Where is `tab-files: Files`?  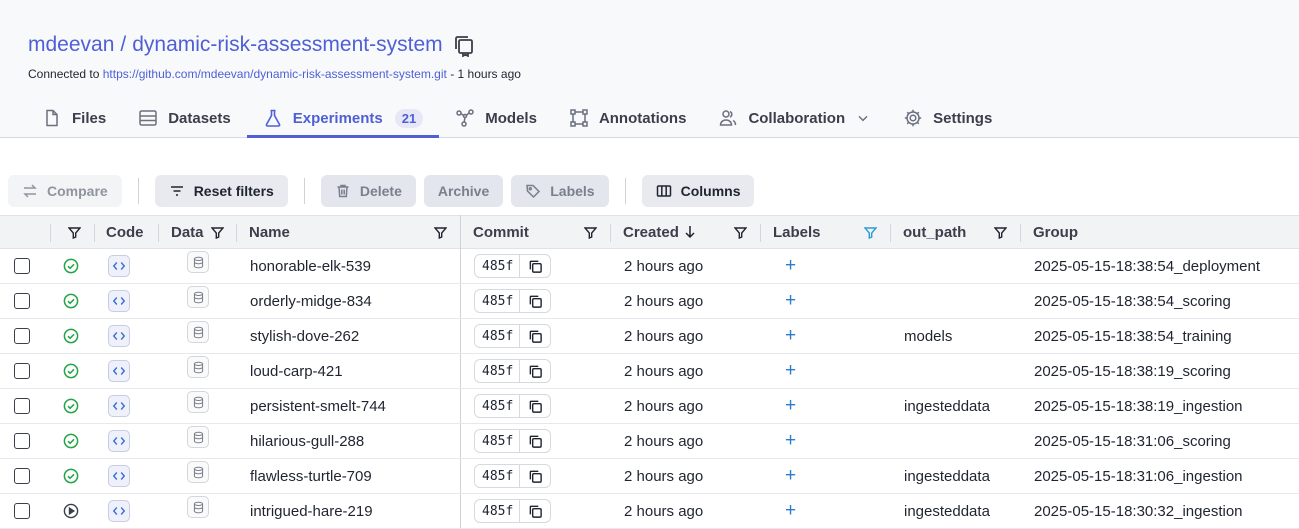 tab-files: Files is located at coordinates (74, 118).